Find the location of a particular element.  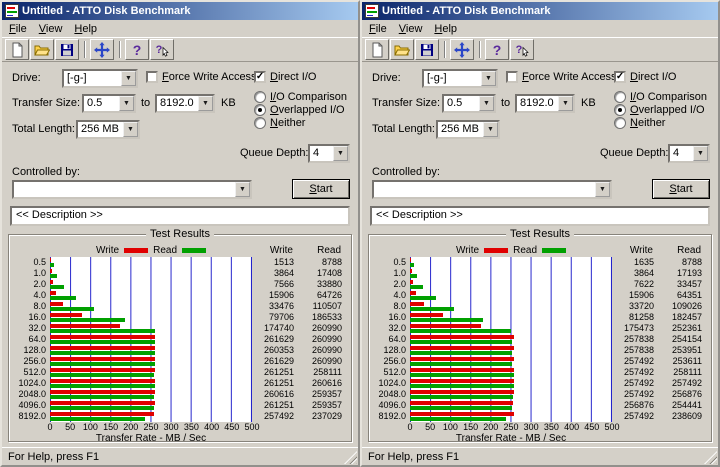

neither-label: Neither is located at coordinates (648, 123).